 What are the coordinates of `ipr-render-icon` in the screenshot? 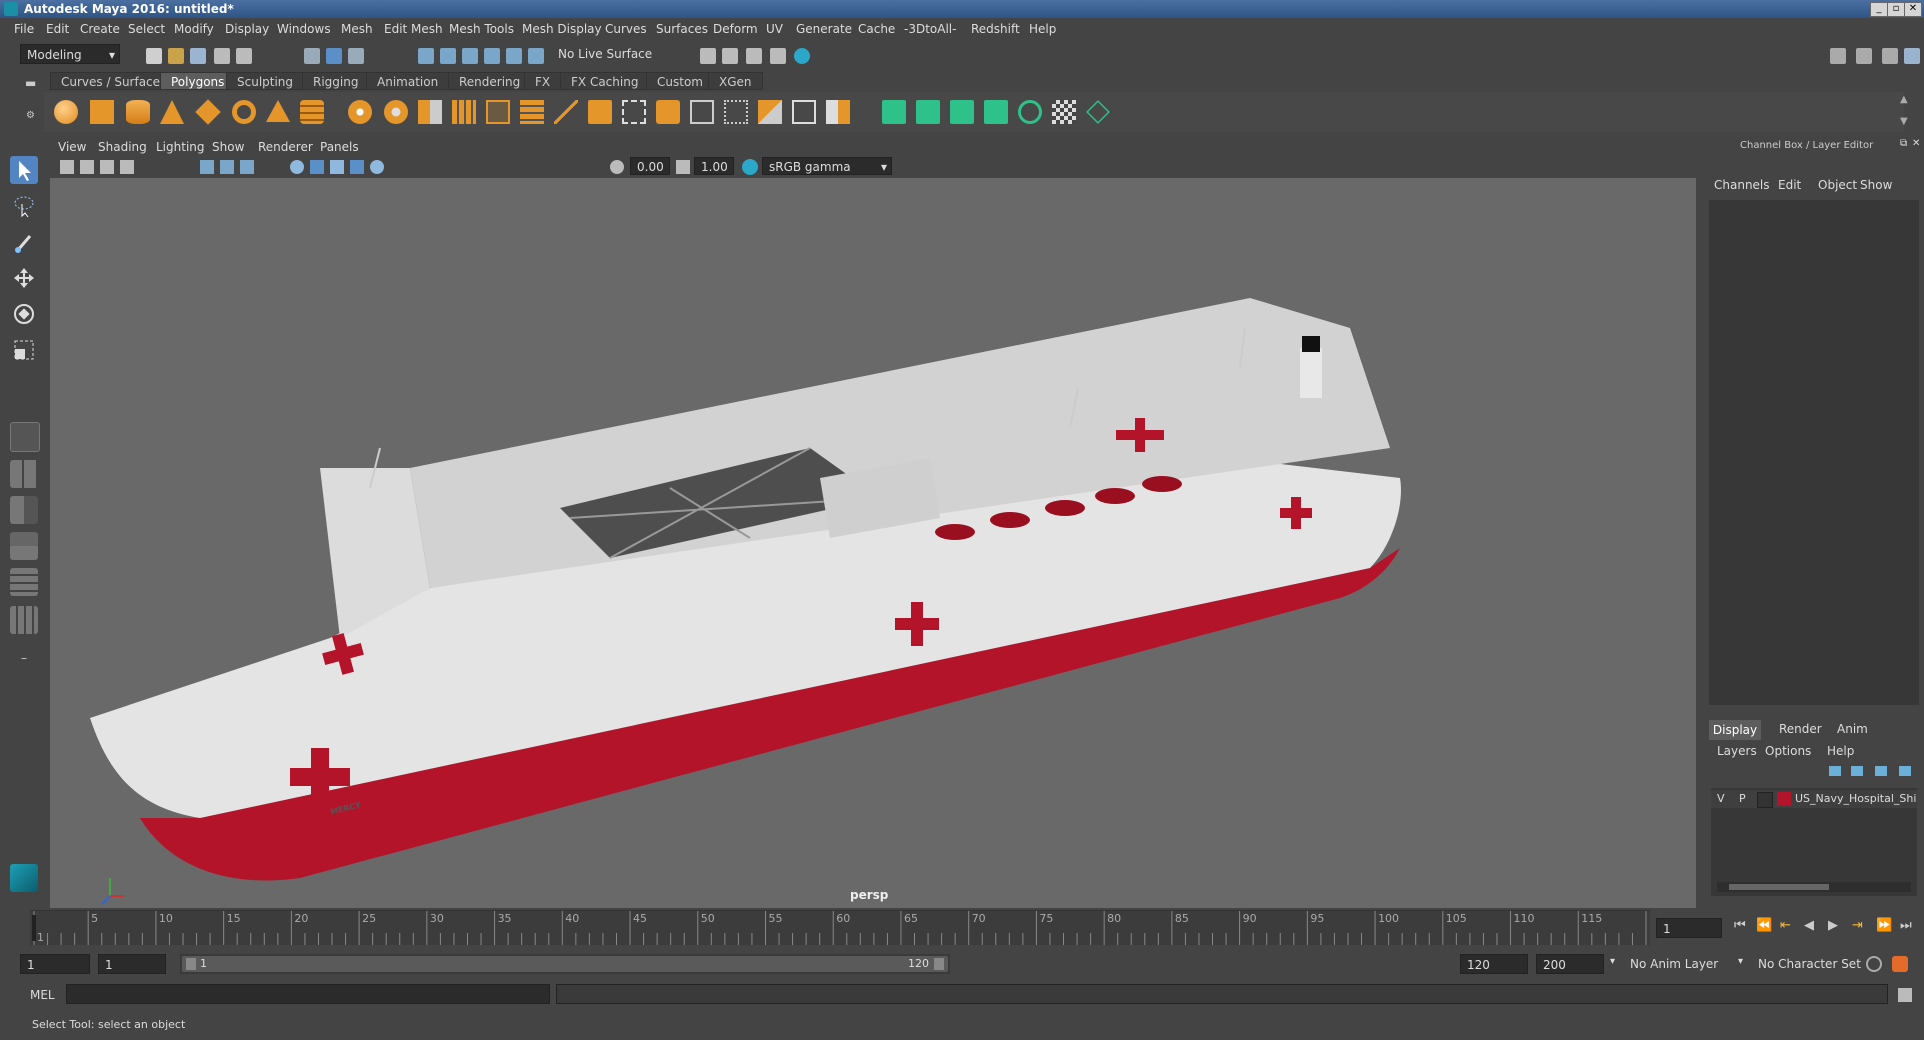 It's located at (730, 56).